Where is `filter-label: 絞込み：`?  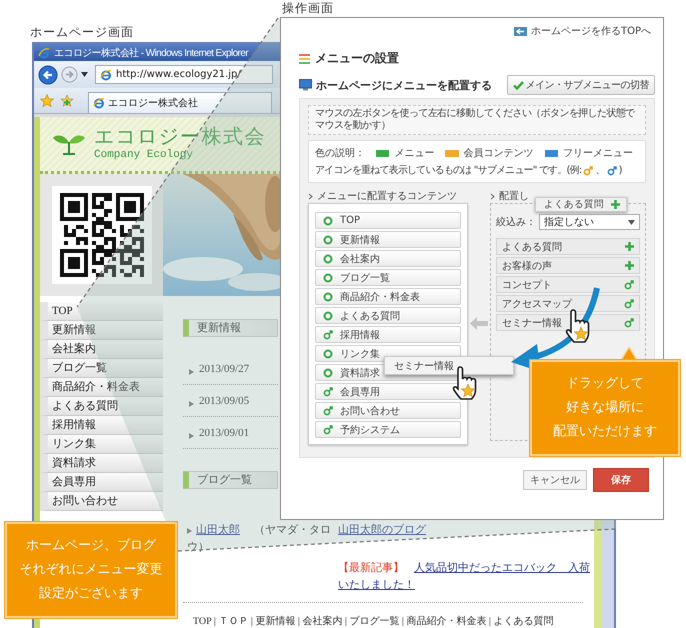
filter-label: 絞込み： is located at coordinates (516, 222).